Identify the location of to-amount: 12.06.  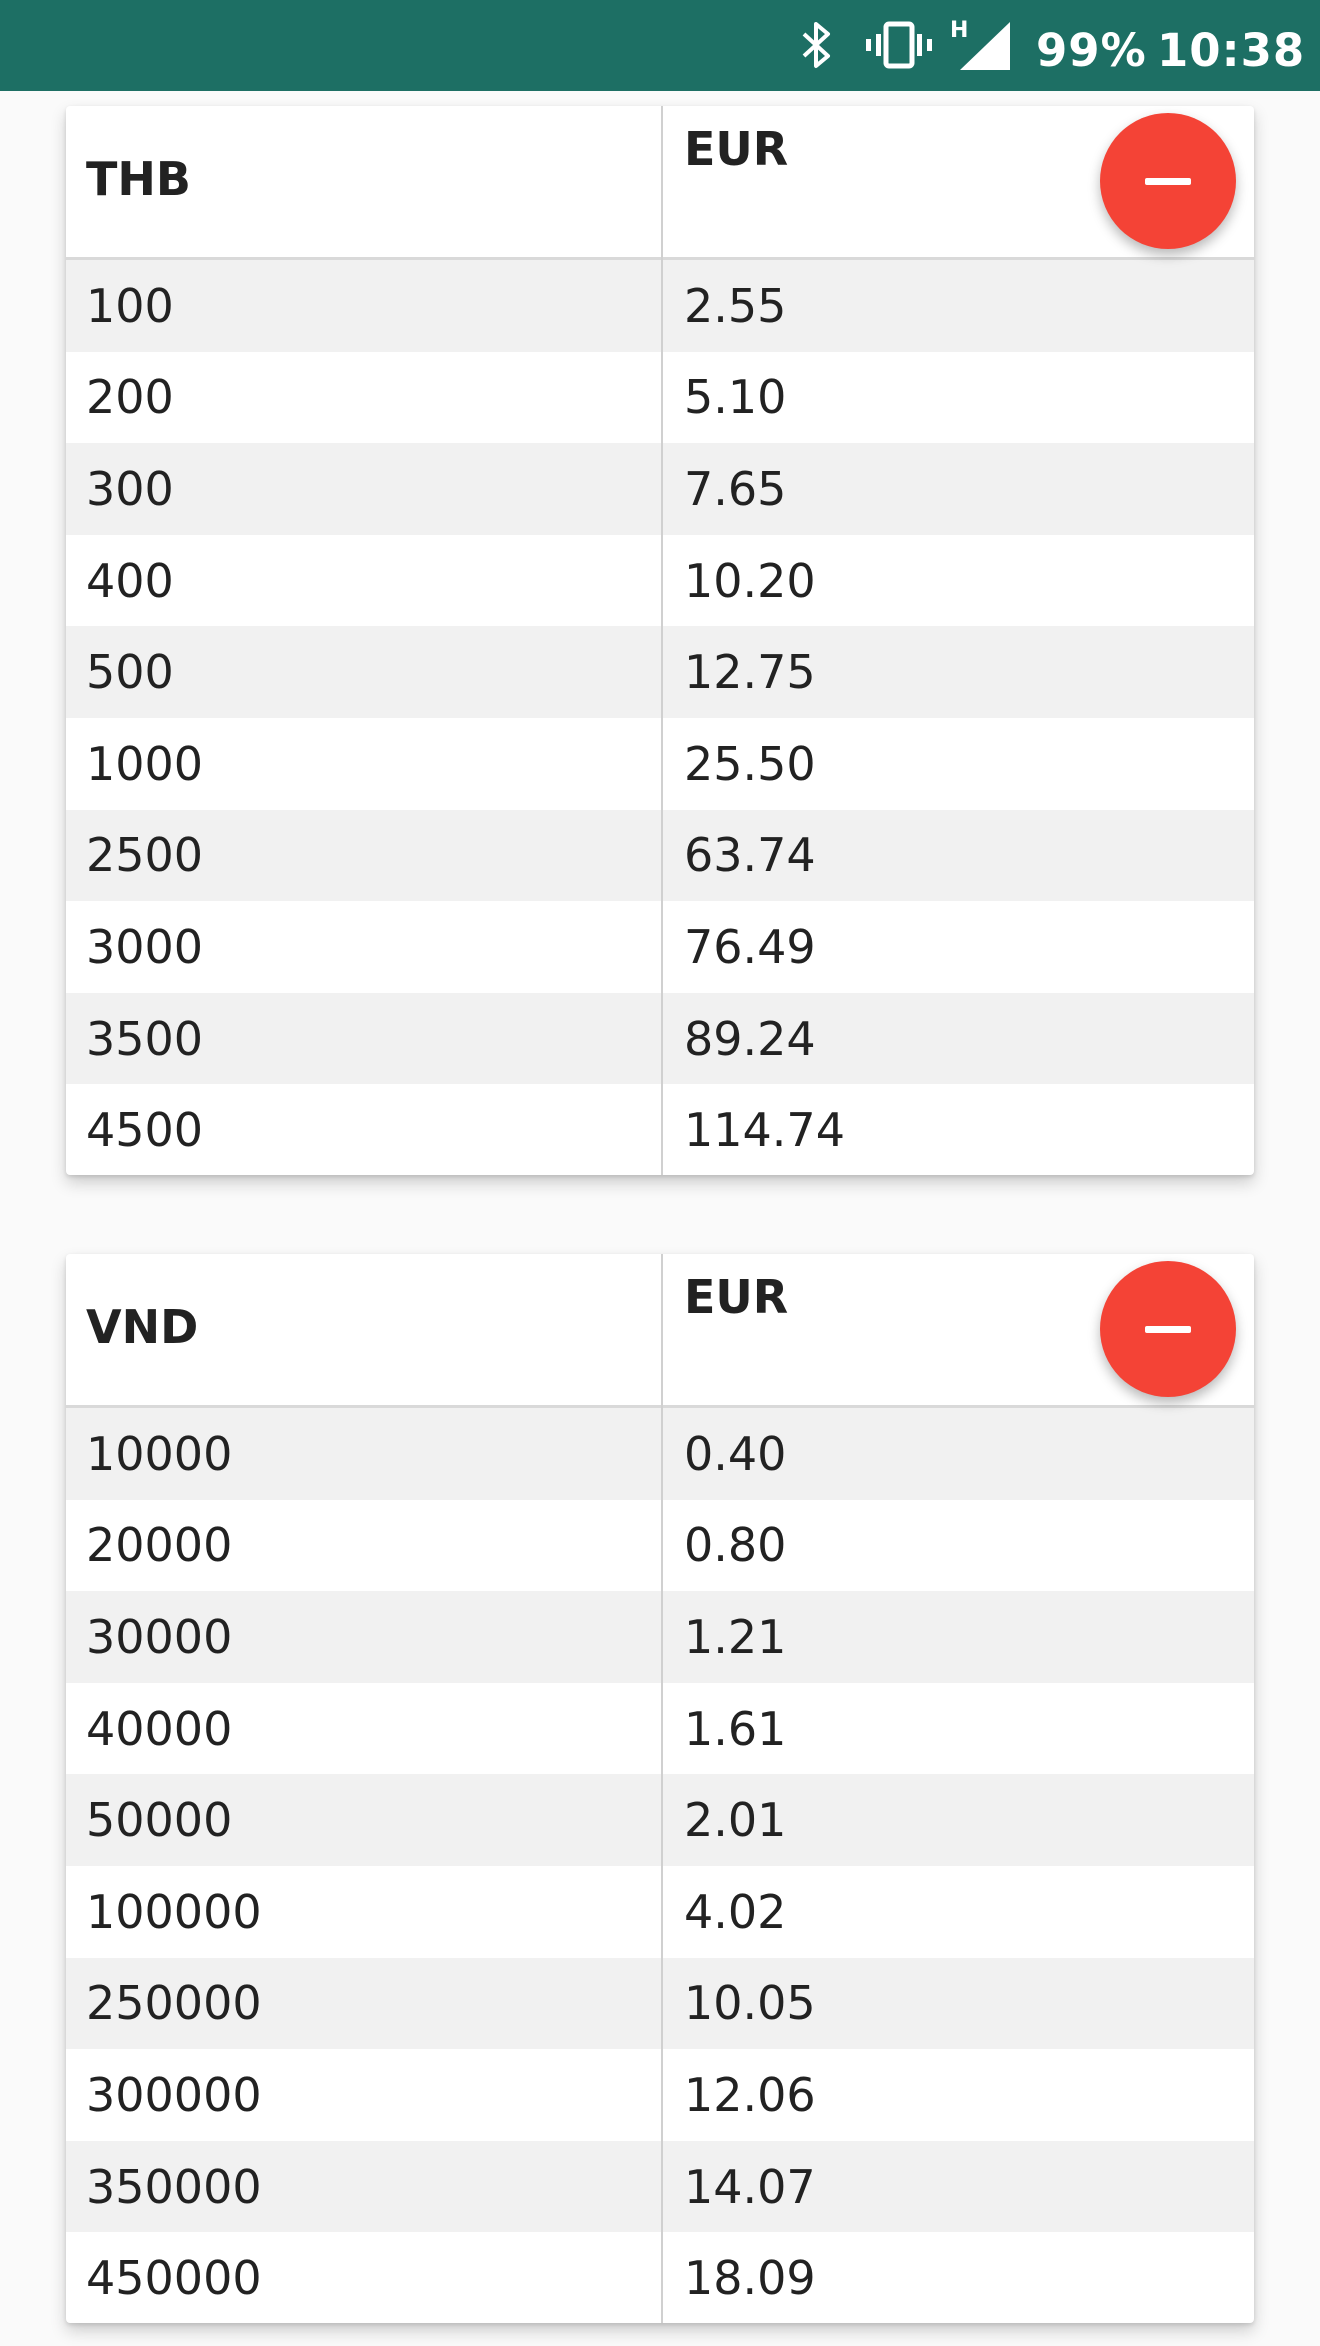
(750, 2094).